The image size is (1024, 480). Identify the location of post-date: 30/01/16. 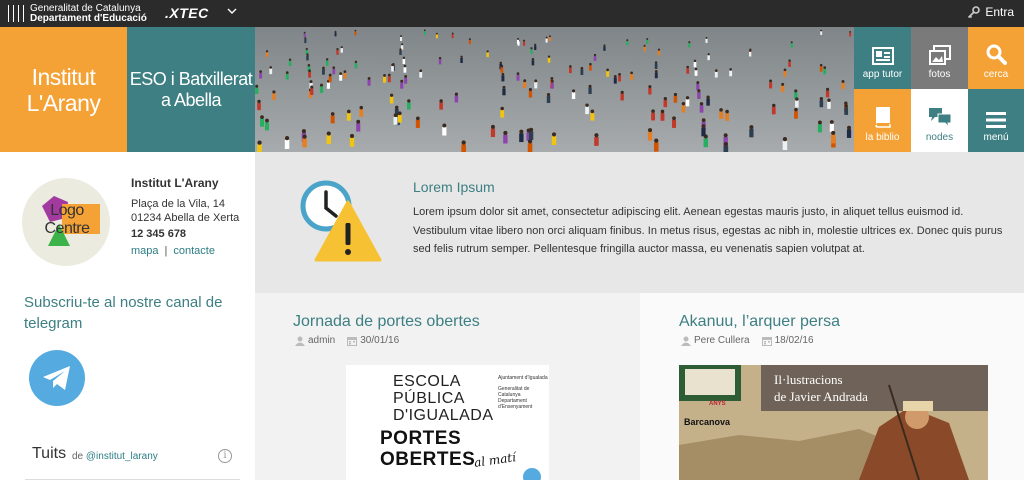
(380, 340).